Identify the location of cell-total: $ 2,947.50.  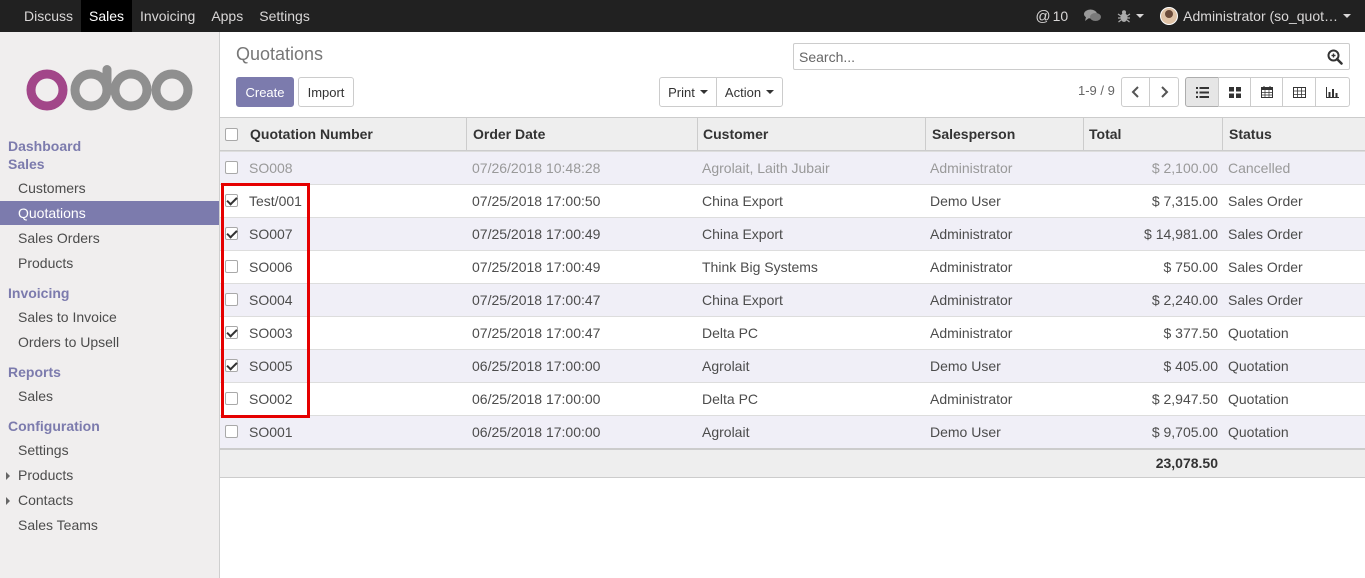
(1184, 399).